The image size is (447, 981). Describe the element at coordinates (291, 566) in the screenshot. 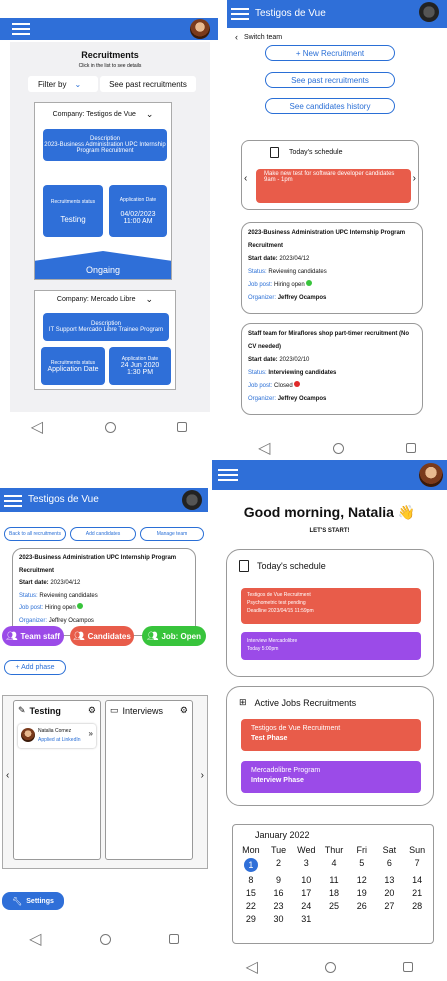

I see `schedule-title: Today's schedule` at that location.